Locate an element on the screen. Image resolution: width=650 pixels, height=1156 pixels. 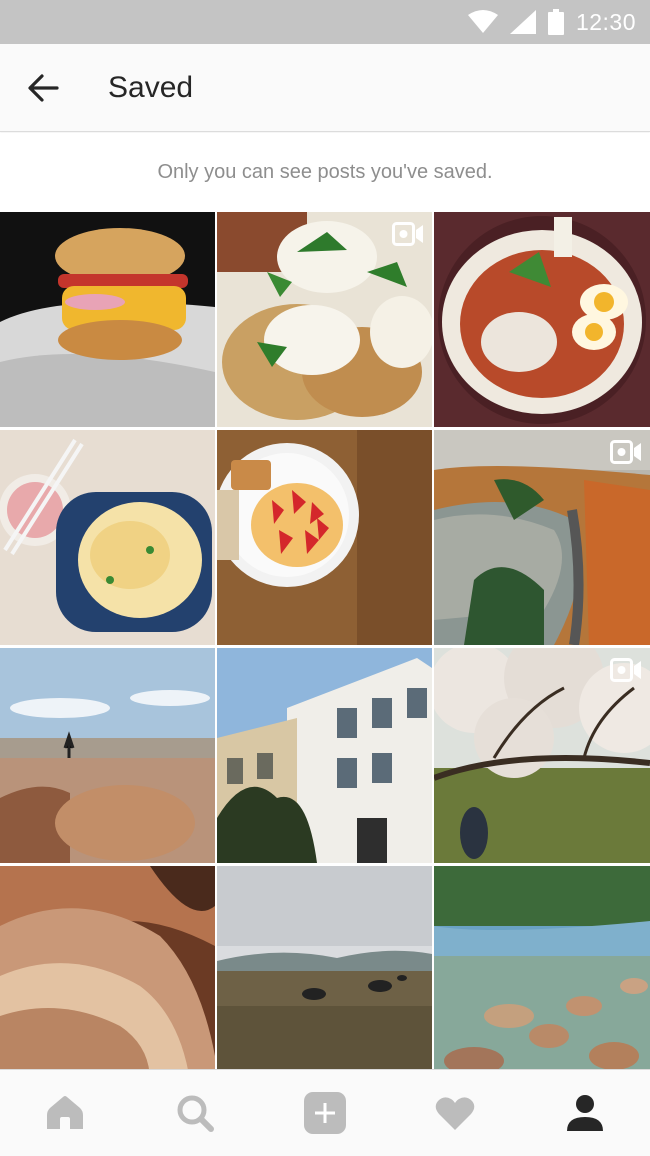
bottom-tab-bar is located at coordinates (325, 1112).